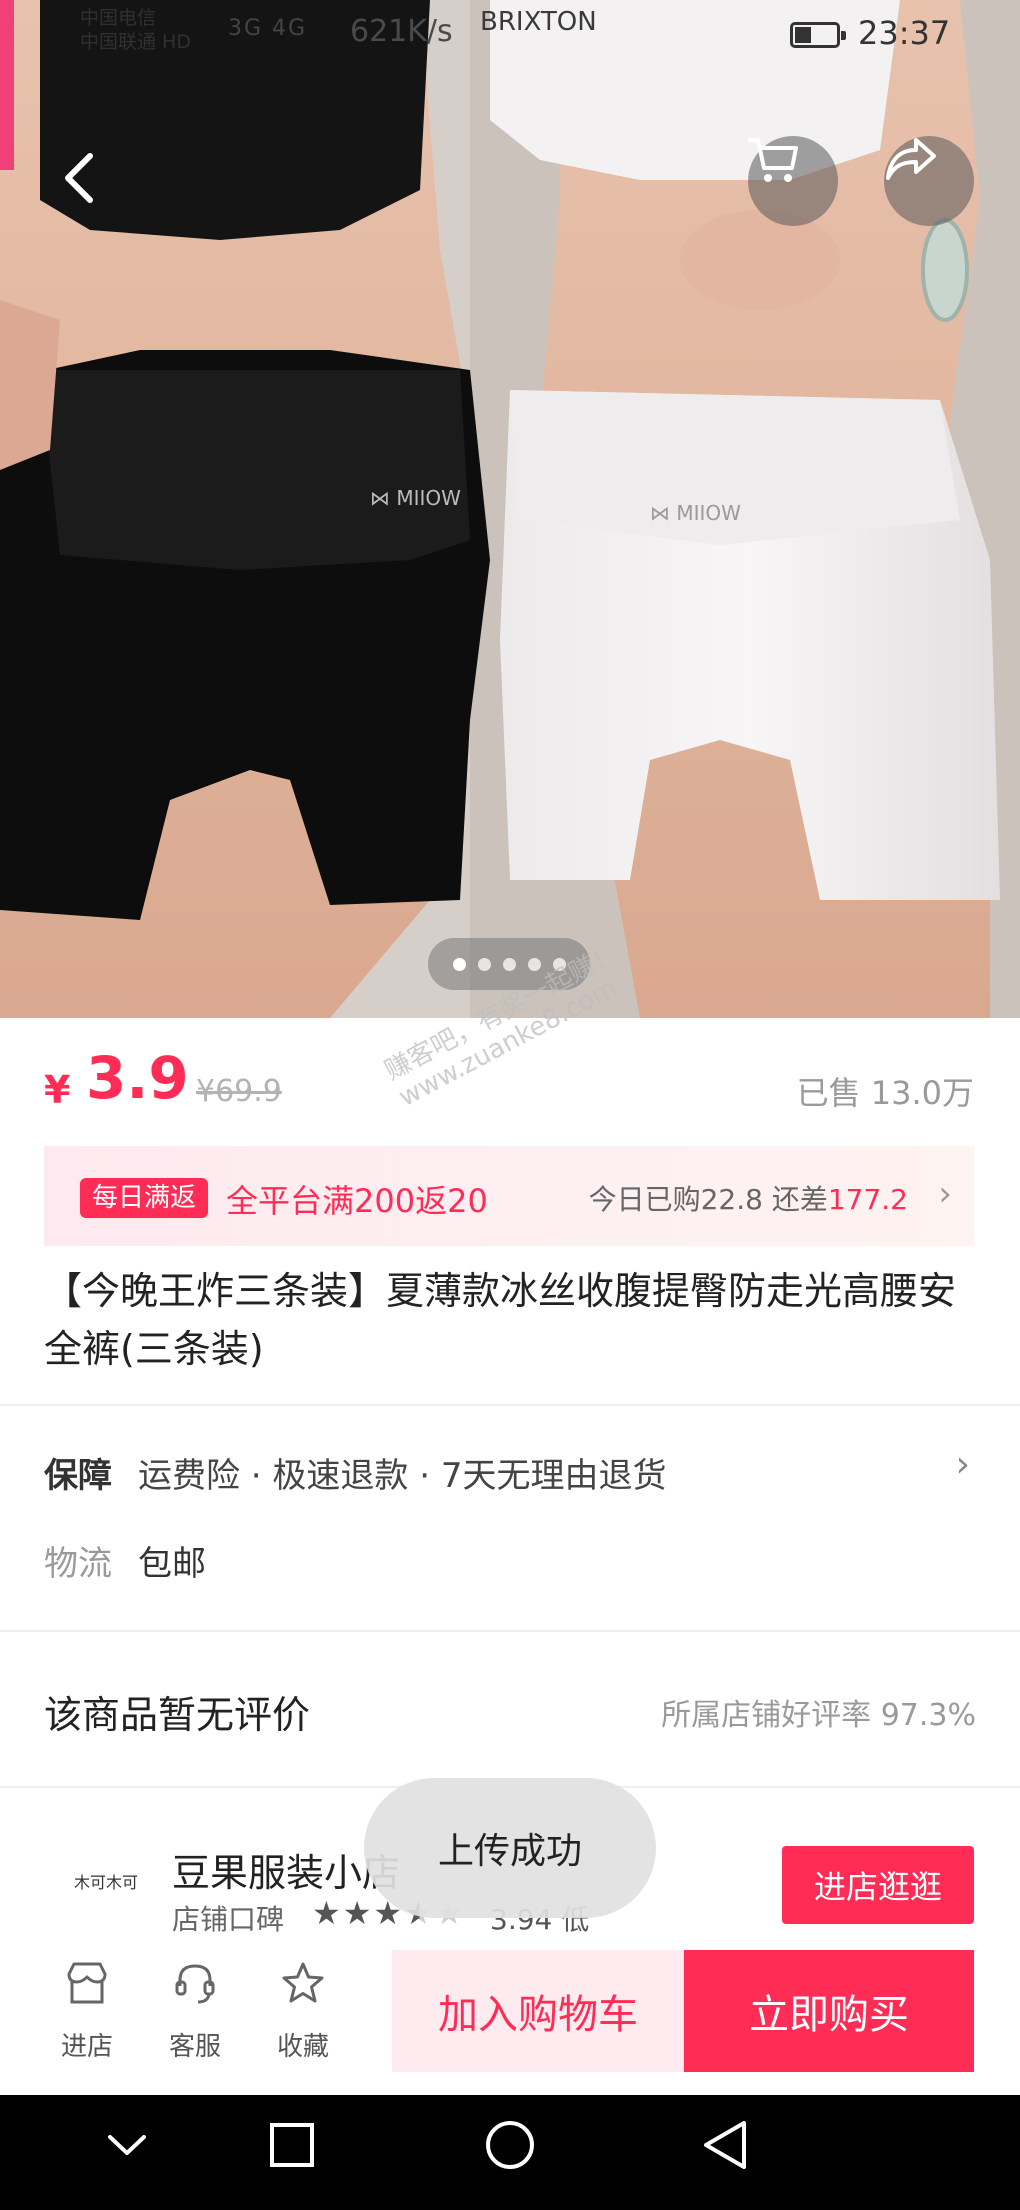 The height and width of the screenshot is (2210, 1020). I want to click on review-title: 该商品暂无评价, so click(177, 1715).